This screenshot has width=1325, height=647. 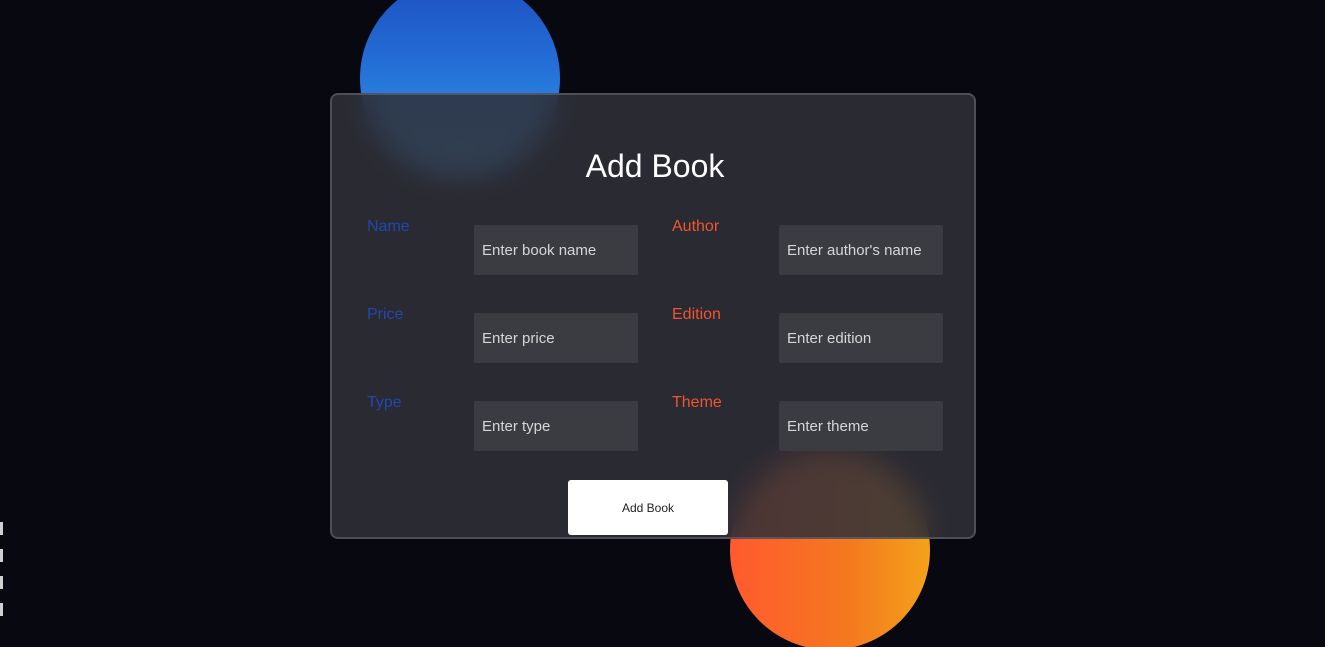 What do you see at coordinates (556, 426) in the screenshot?
I see `type-input` at bounding box center [556, 426].